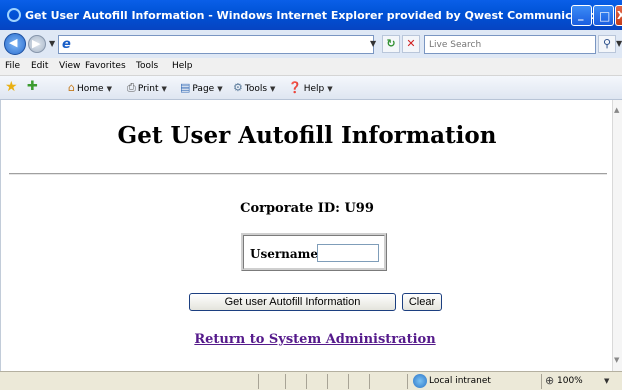 The image size is (622, 390). I want to click on username-input, so click(348, 253).